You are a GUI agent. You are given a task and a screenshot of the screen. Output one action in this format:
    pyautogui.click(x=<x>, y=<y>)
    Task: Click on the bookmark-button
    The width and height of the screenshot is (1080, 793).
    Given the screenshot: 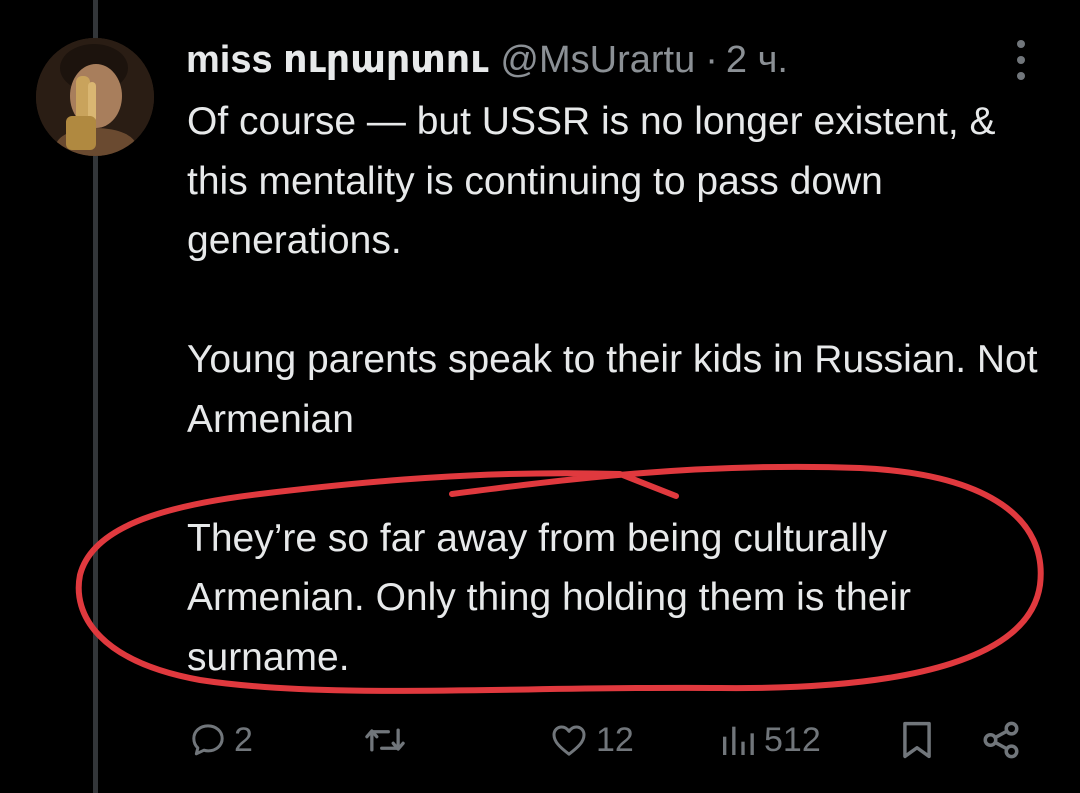 What is the action you would take?
    pyautogui.click(x=917, y=740)
    